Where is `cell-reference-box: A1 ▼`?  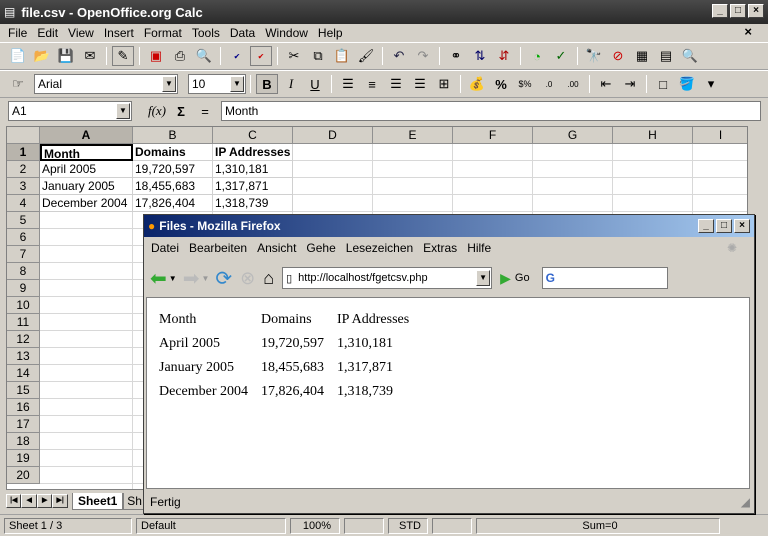
cell-reference-box: A1 ▼ is located at coordinates (70, 111).